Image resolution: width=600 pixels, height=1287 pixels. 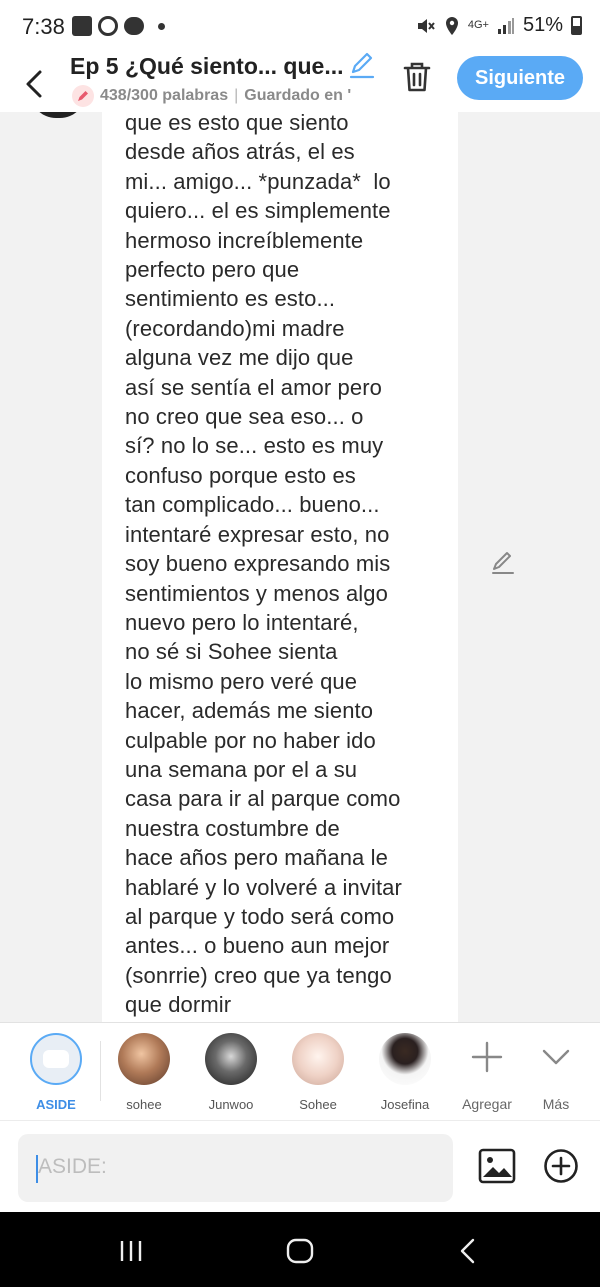 What do you see at coordinates (556, 1057) in the screenshot?
I see `chevron-down-icon` at bounding box center [556, 1057].